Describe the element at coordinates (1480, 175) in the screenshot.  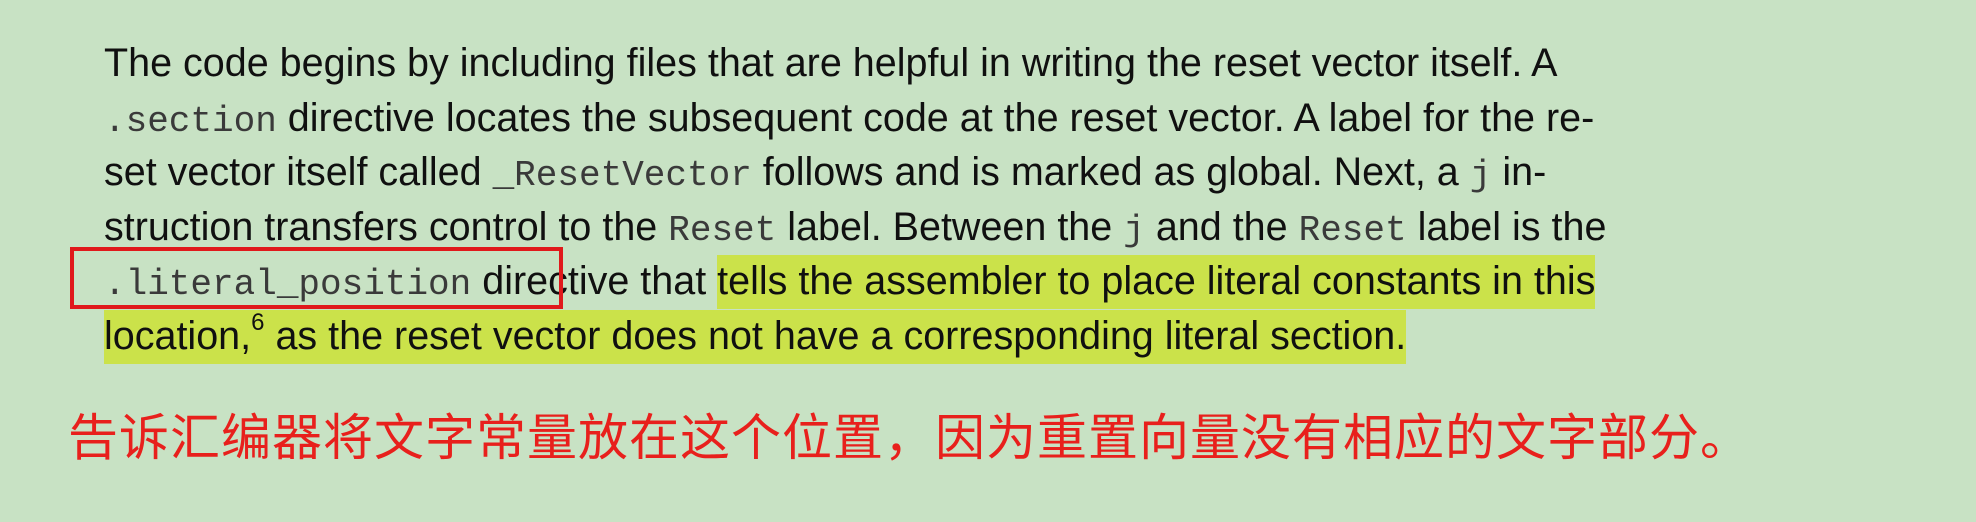
I see `code-j-instruction: j` at that location.